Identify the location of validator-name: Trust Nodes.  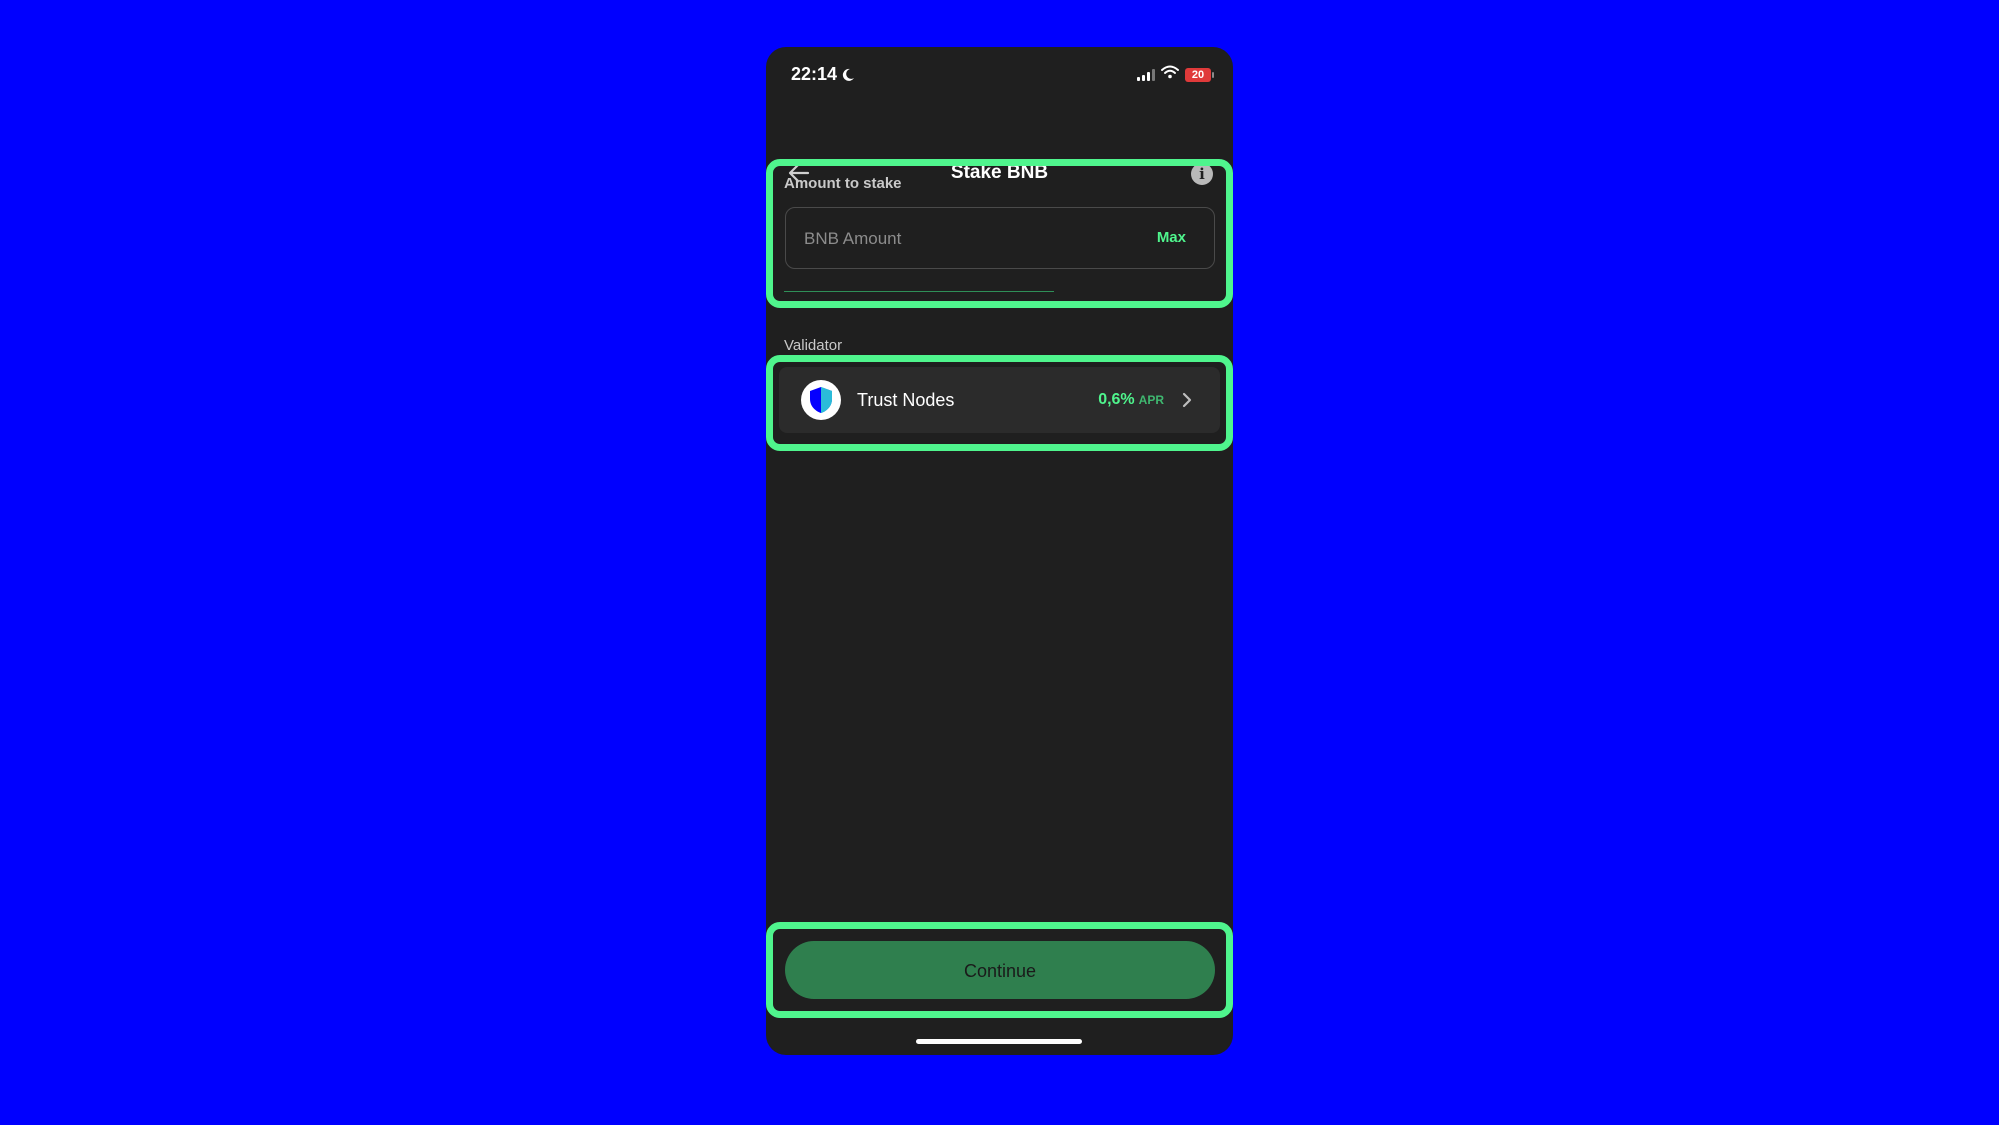
(906, 400).